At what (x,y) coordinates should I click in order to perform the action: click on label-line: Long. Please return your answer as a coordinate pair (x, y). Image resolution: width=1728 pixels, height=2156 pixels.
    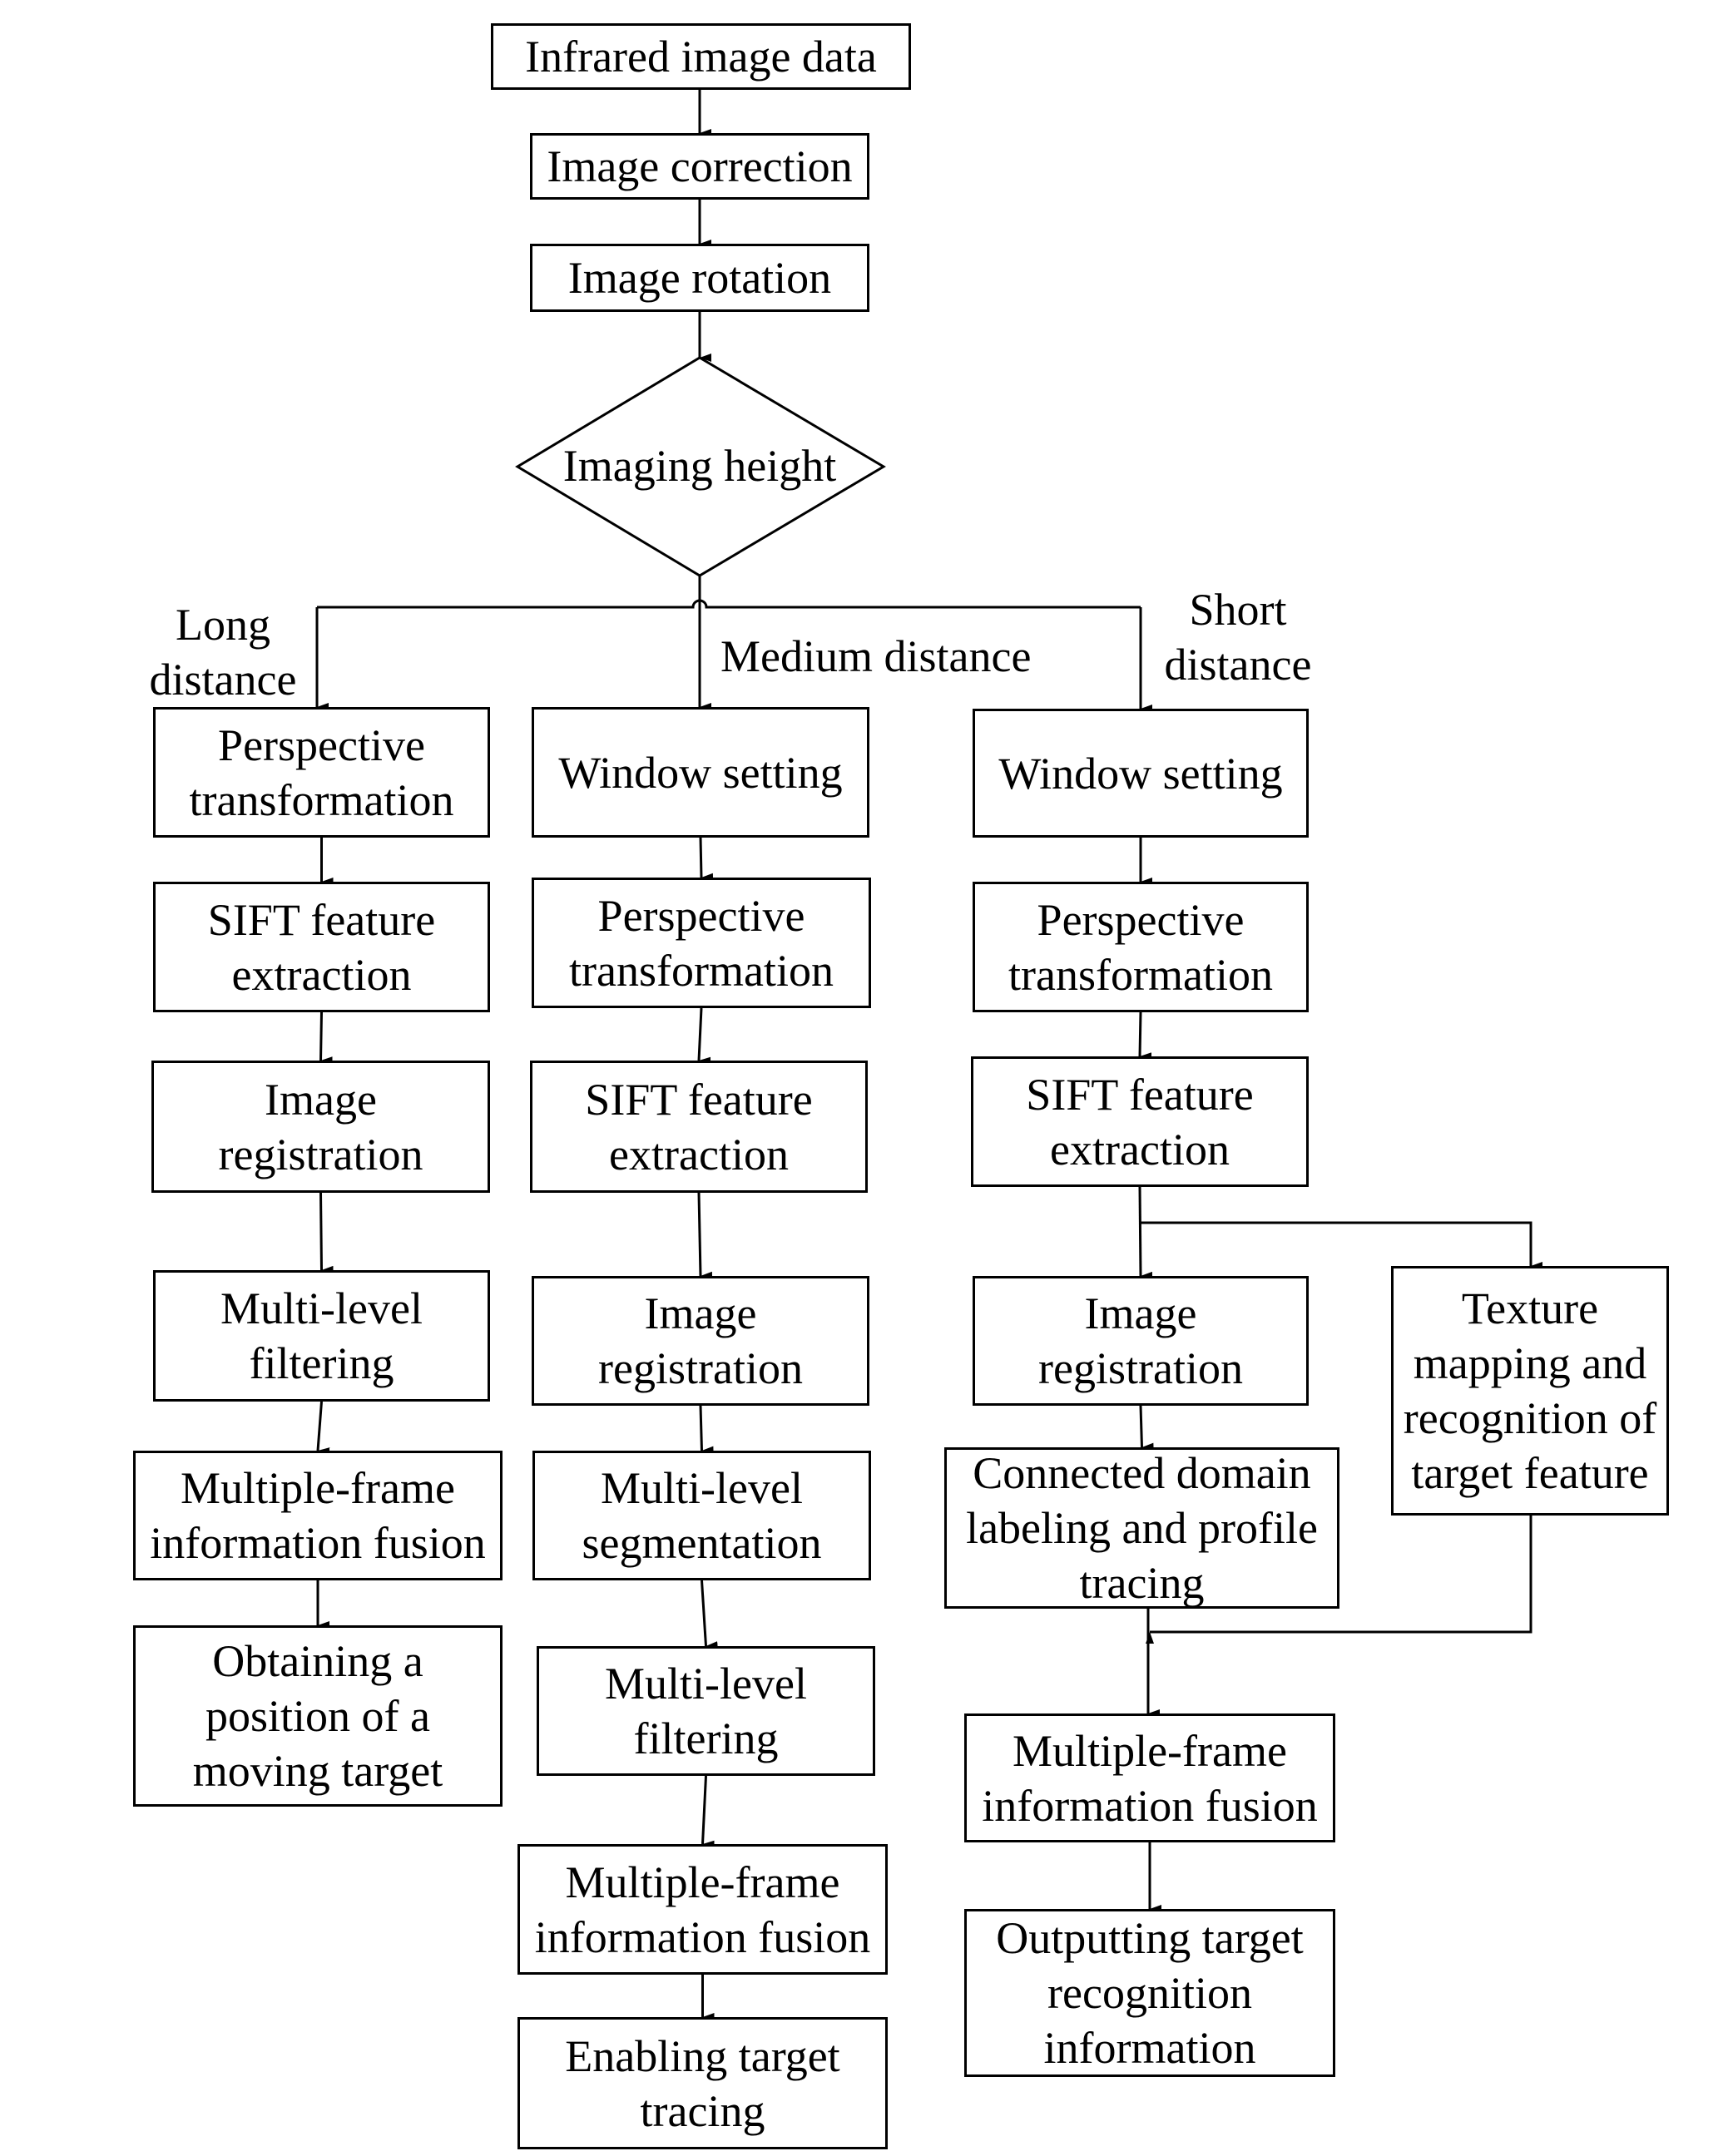
    Looking at the image, I should click on (223, 625).